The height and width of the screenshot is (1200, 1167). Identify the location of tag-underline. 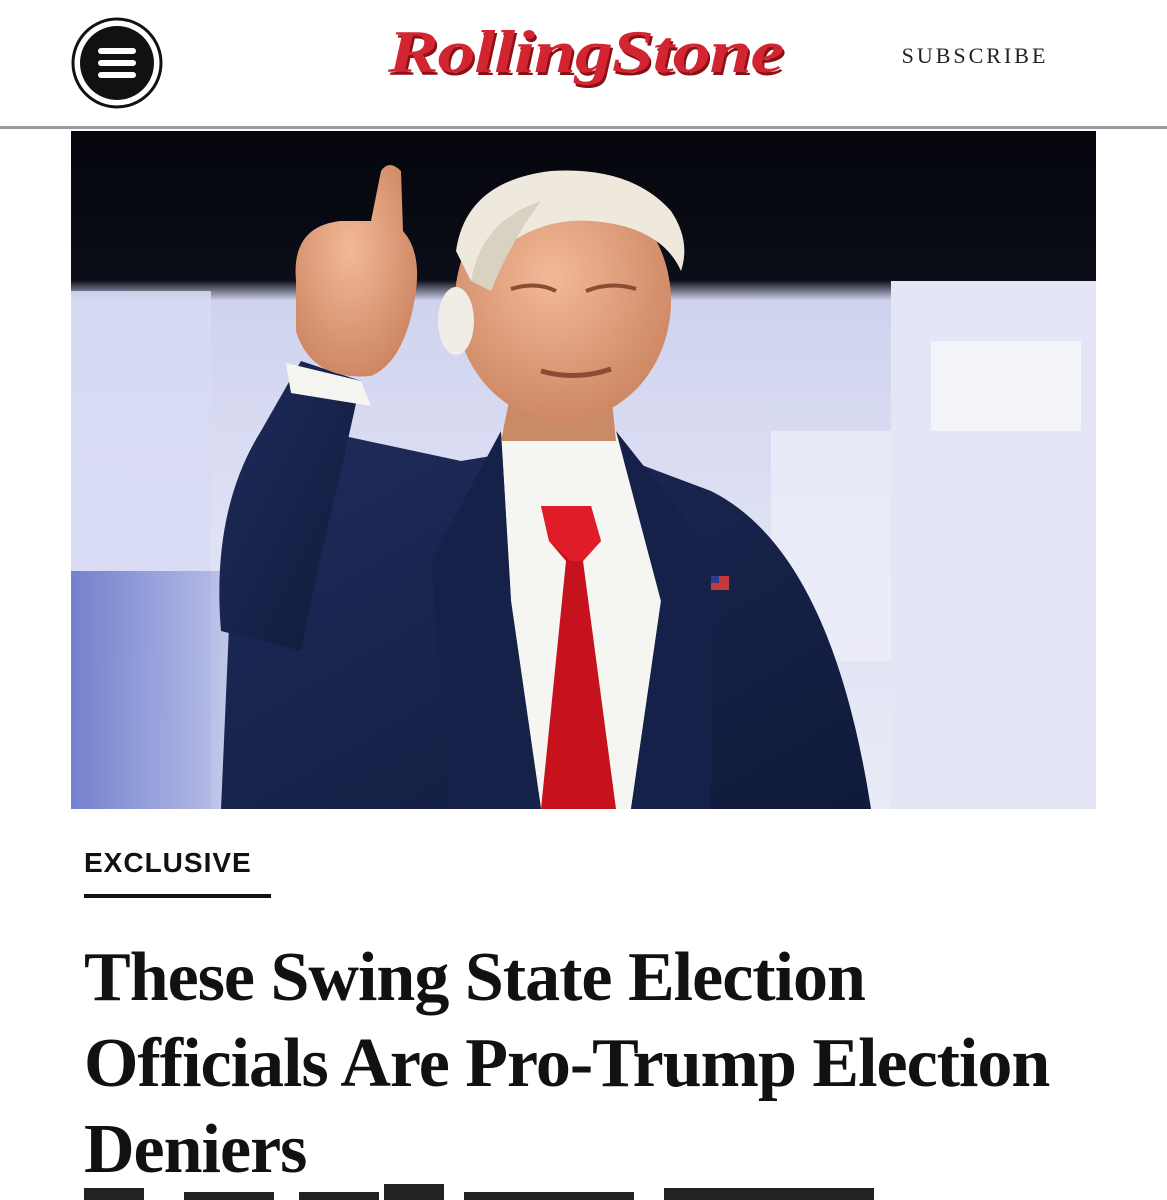
(177, 896).